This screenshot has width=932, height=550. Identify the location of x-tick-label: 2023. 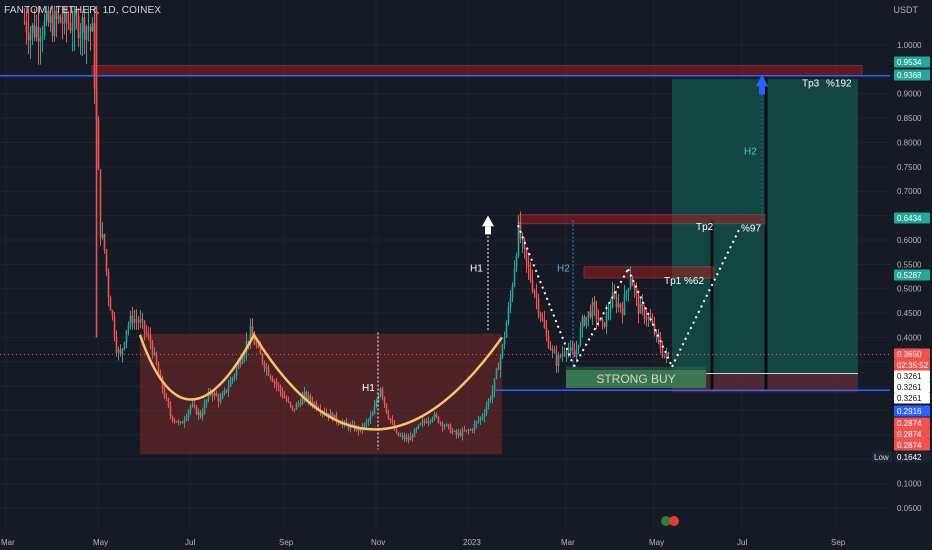
(472, 542).